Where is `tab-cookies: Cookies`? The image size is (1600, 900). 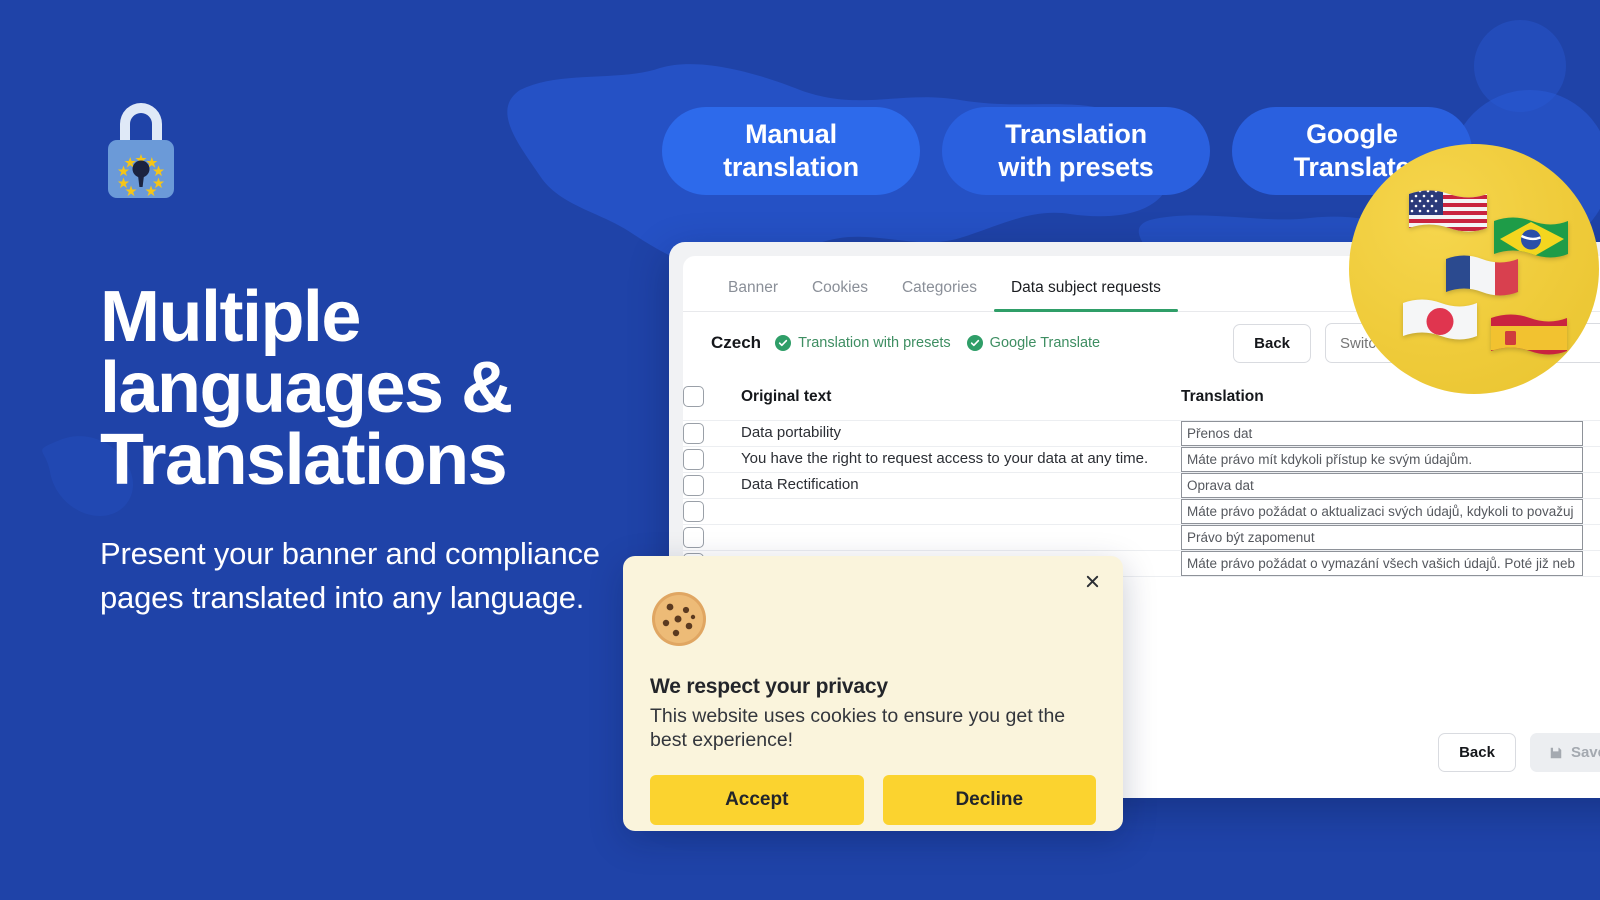 tab-cookies: Cookies is located at coordinates (840, 295).